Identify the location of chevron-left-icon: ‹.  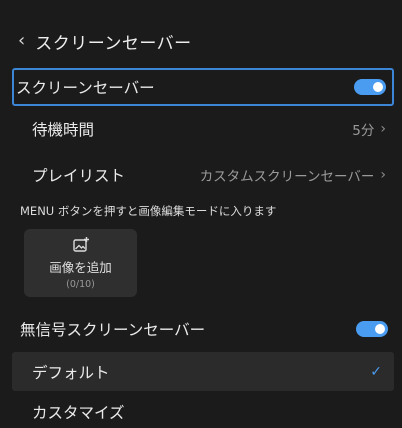
(21, 41).